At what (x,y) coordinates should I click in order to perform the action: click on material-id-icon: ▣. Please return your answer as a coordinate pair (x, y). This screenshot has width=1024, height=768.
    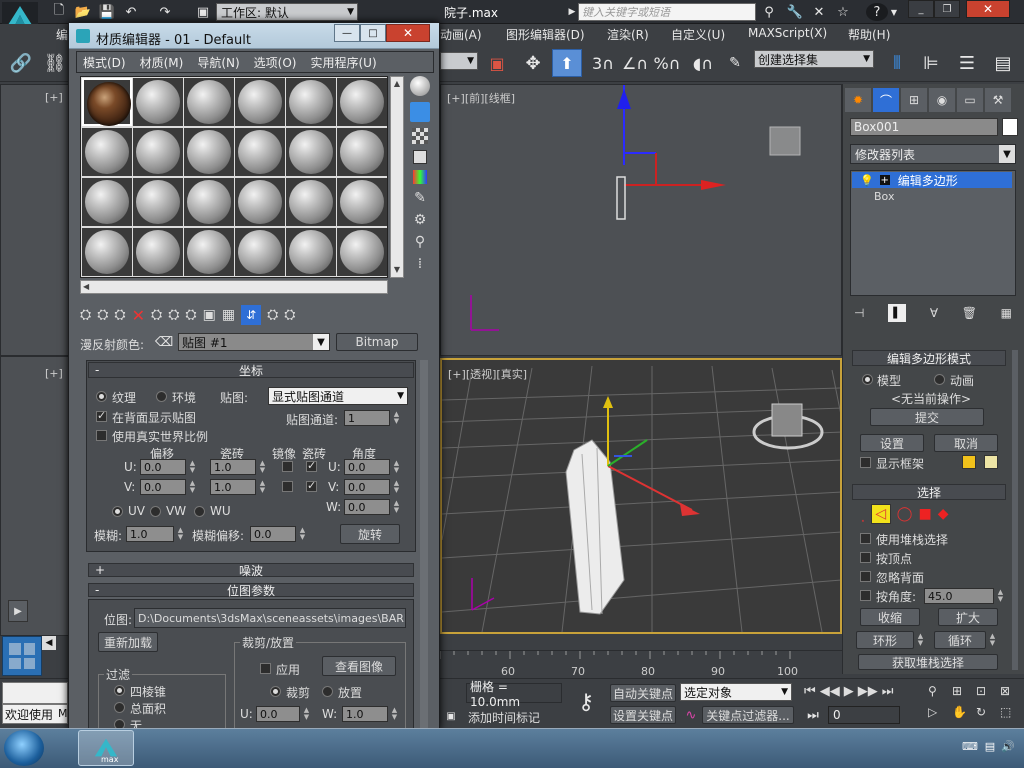
    Looking at the image, I should click on (209, 315).